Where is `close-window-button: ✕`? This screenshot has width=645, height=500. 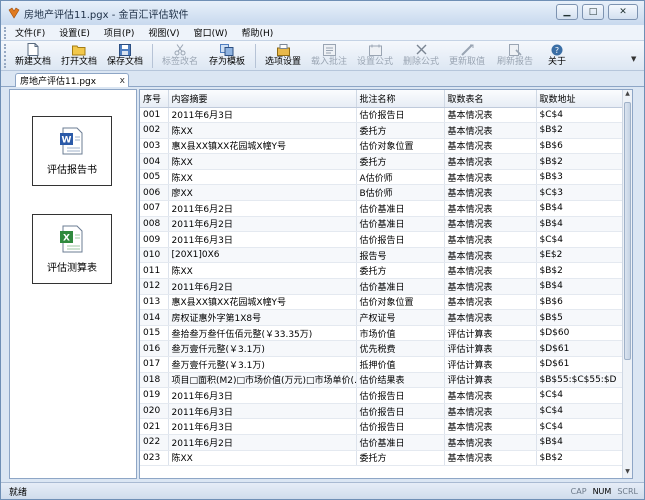 close-window-button: ✕ is located at coordinates (623, 12).